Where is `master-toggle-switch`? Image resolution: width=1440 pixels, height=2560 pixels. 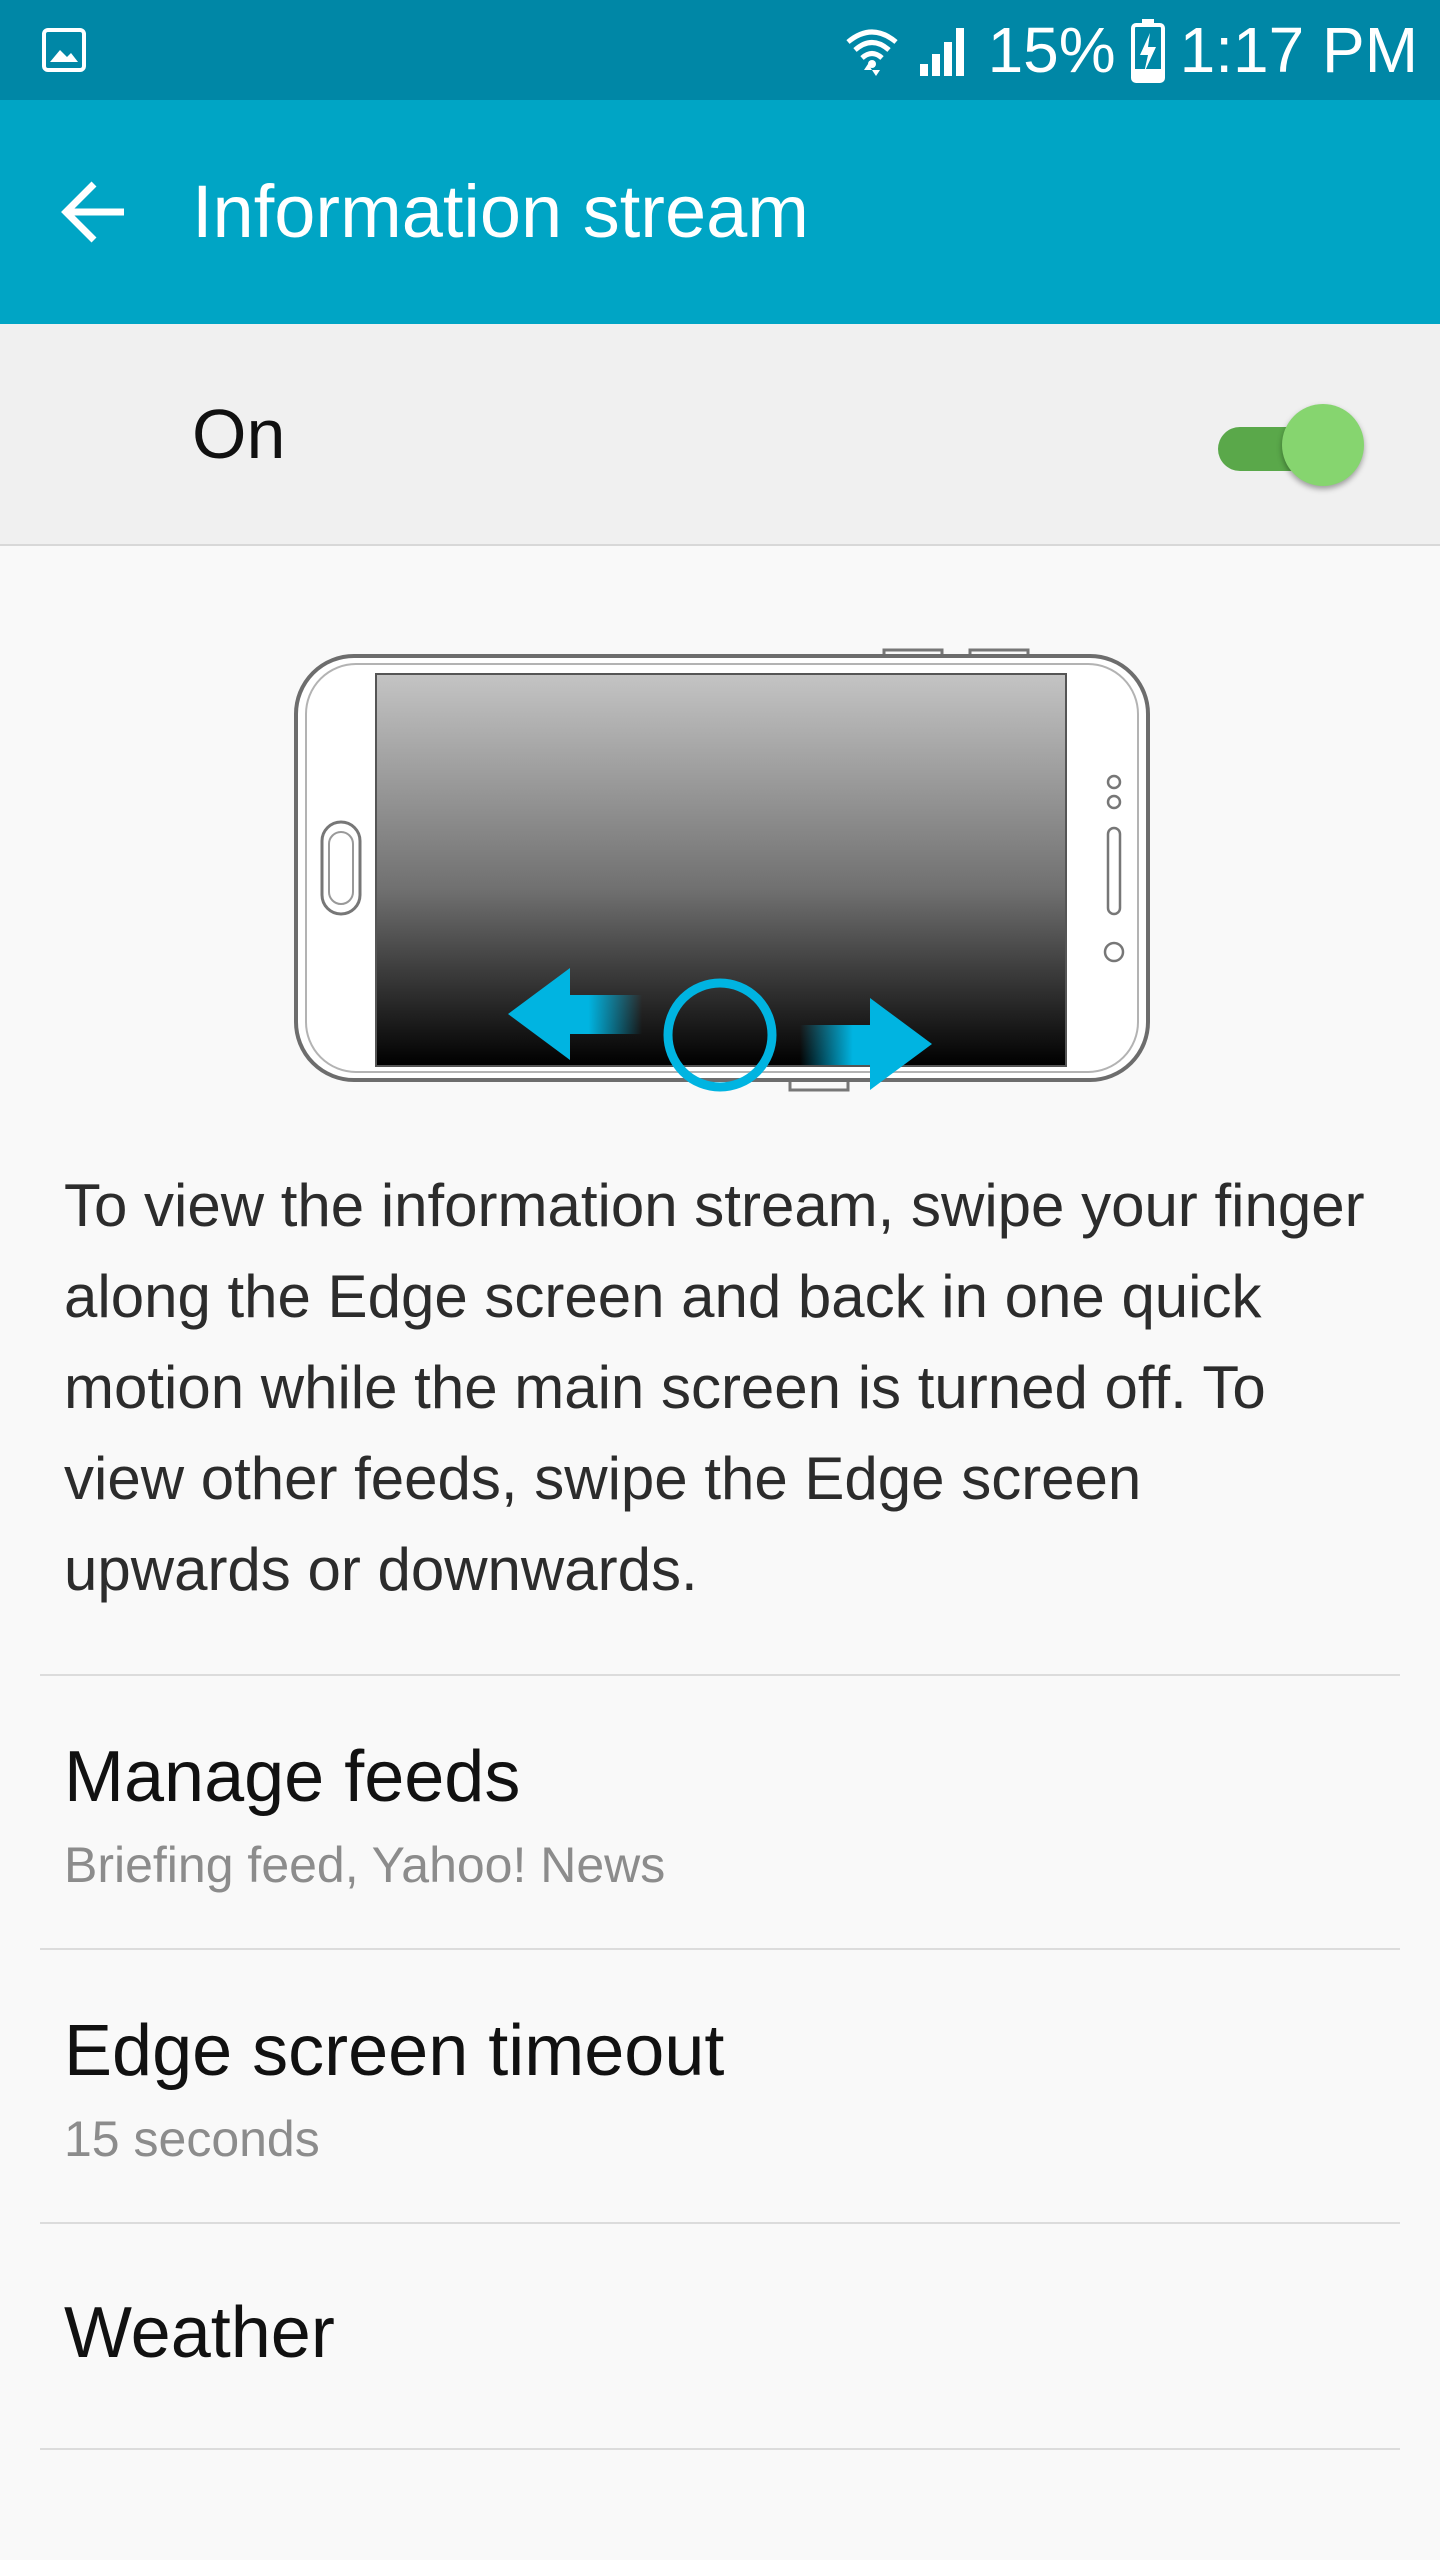 master-toggle-switch is located at coordinates (1293, 445).